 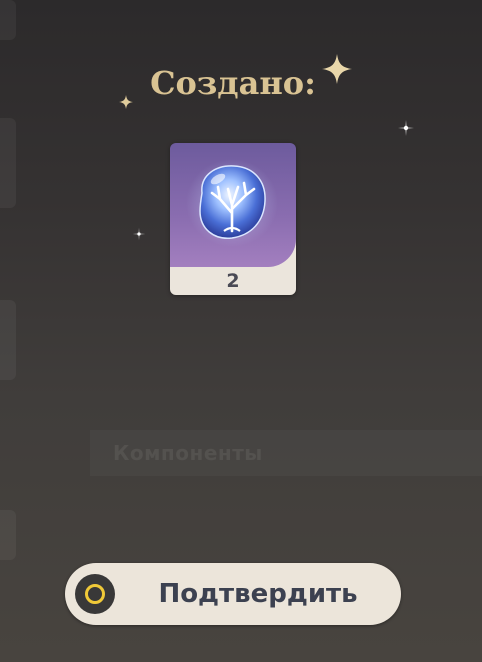 What do you see at coordinates (406, 128) in the screenshot?
I see `sparkle-star-right-icon` at bounding box center [406, 128].